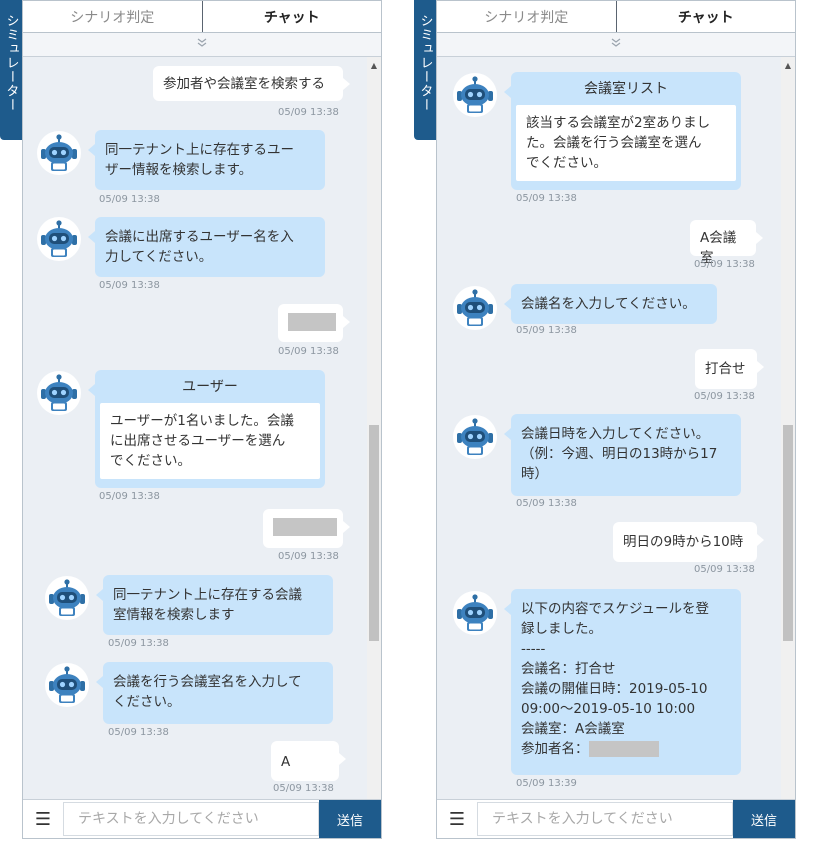  What do you see at coordinates (622, 455) in the screenshot?
I see `bot-message: 会議日時を入力してください。 （例：今週、明日の13時から17 時）` at bounding box center [622, 455].